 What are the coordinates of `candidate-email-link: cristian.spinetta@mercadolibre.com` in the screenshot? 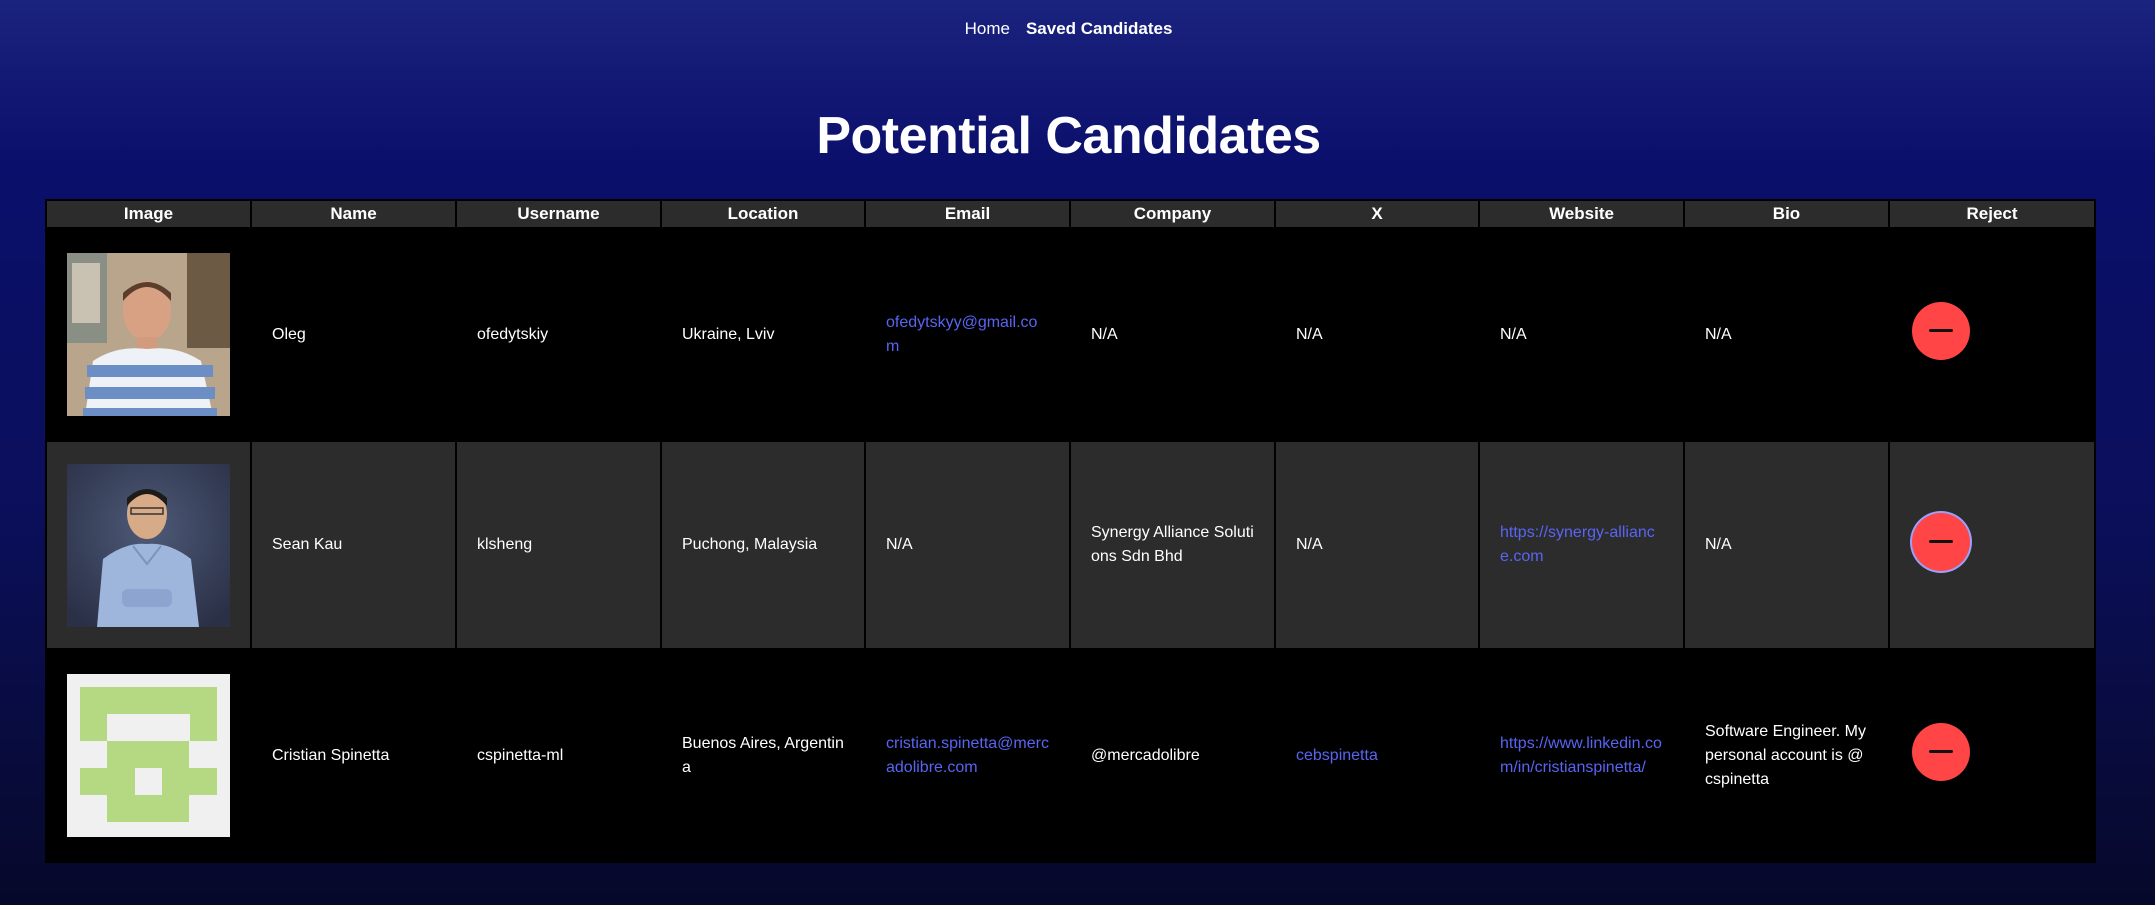 It's located at (967, 755).